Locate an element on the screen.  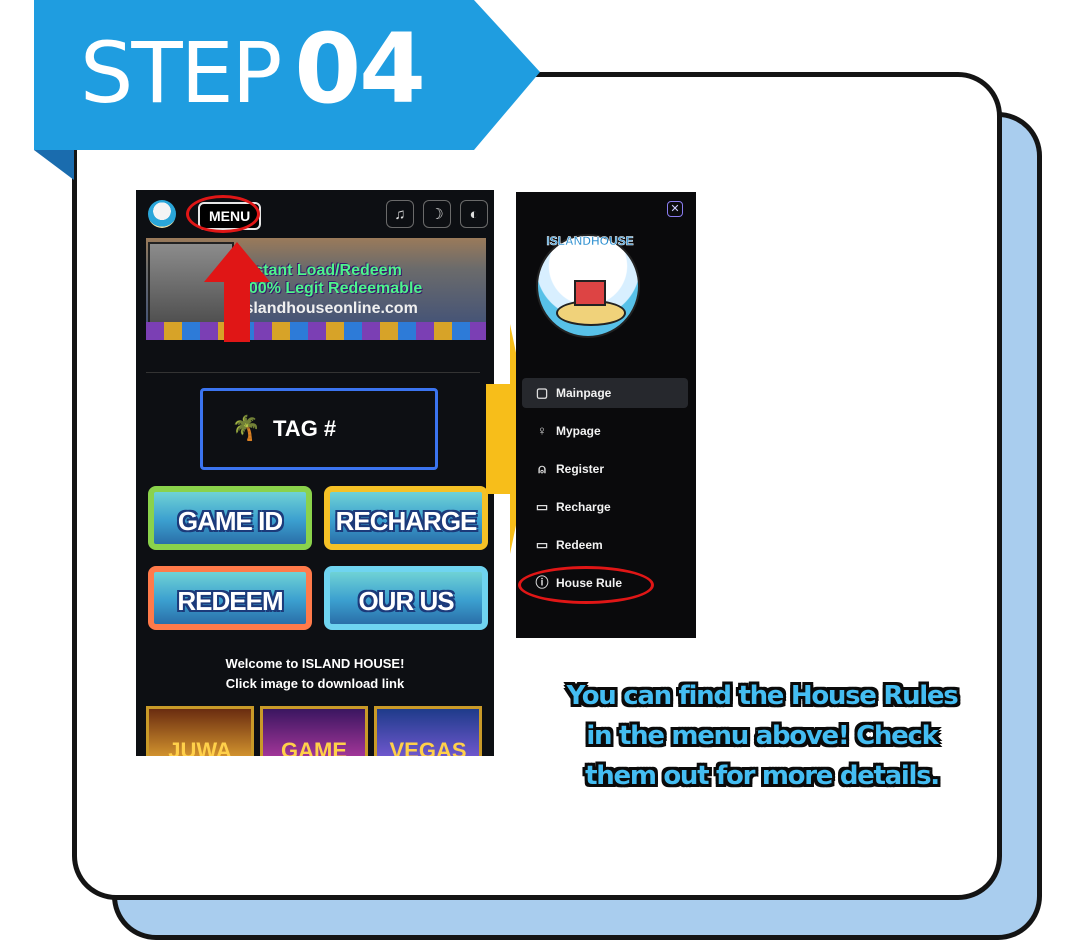
welcome-line-2: Click image to download link is located at coordinates (315, 683).